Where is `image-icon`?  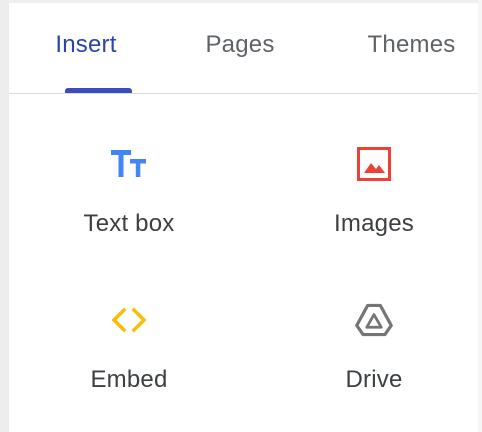
image-icon is located at coordinates (374, 164).